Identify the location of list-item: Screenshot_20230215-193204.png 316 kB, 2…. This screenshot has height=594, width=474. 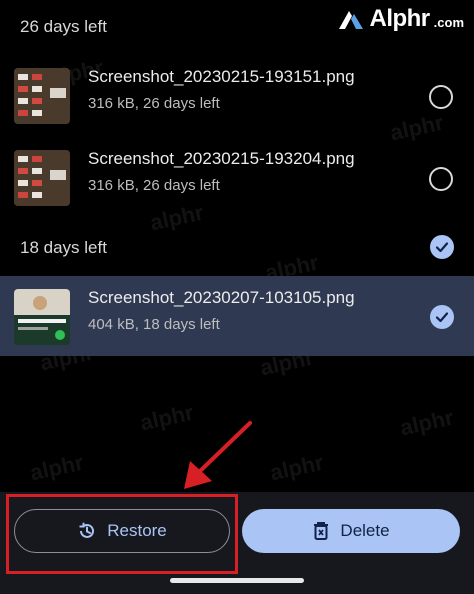
(237, 177).